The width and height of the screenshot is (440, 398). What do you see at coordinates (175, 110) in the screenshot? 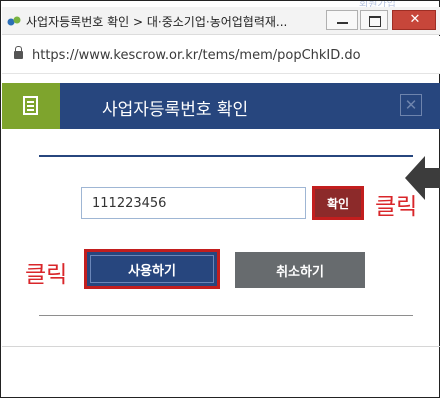
I see `dialog-title: 사업자등록번호 확인` at bounding box center [175, 110].